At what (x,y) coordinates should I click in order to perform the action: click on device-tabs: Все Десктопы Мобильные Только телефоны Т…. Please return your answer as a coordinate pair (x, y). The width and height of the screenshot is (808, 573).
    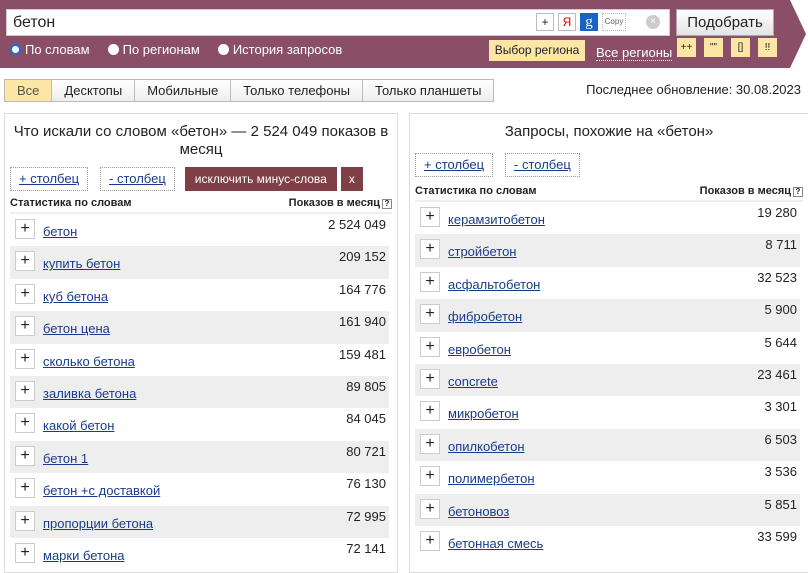
    Looking at the image, I should click on (249, 90).